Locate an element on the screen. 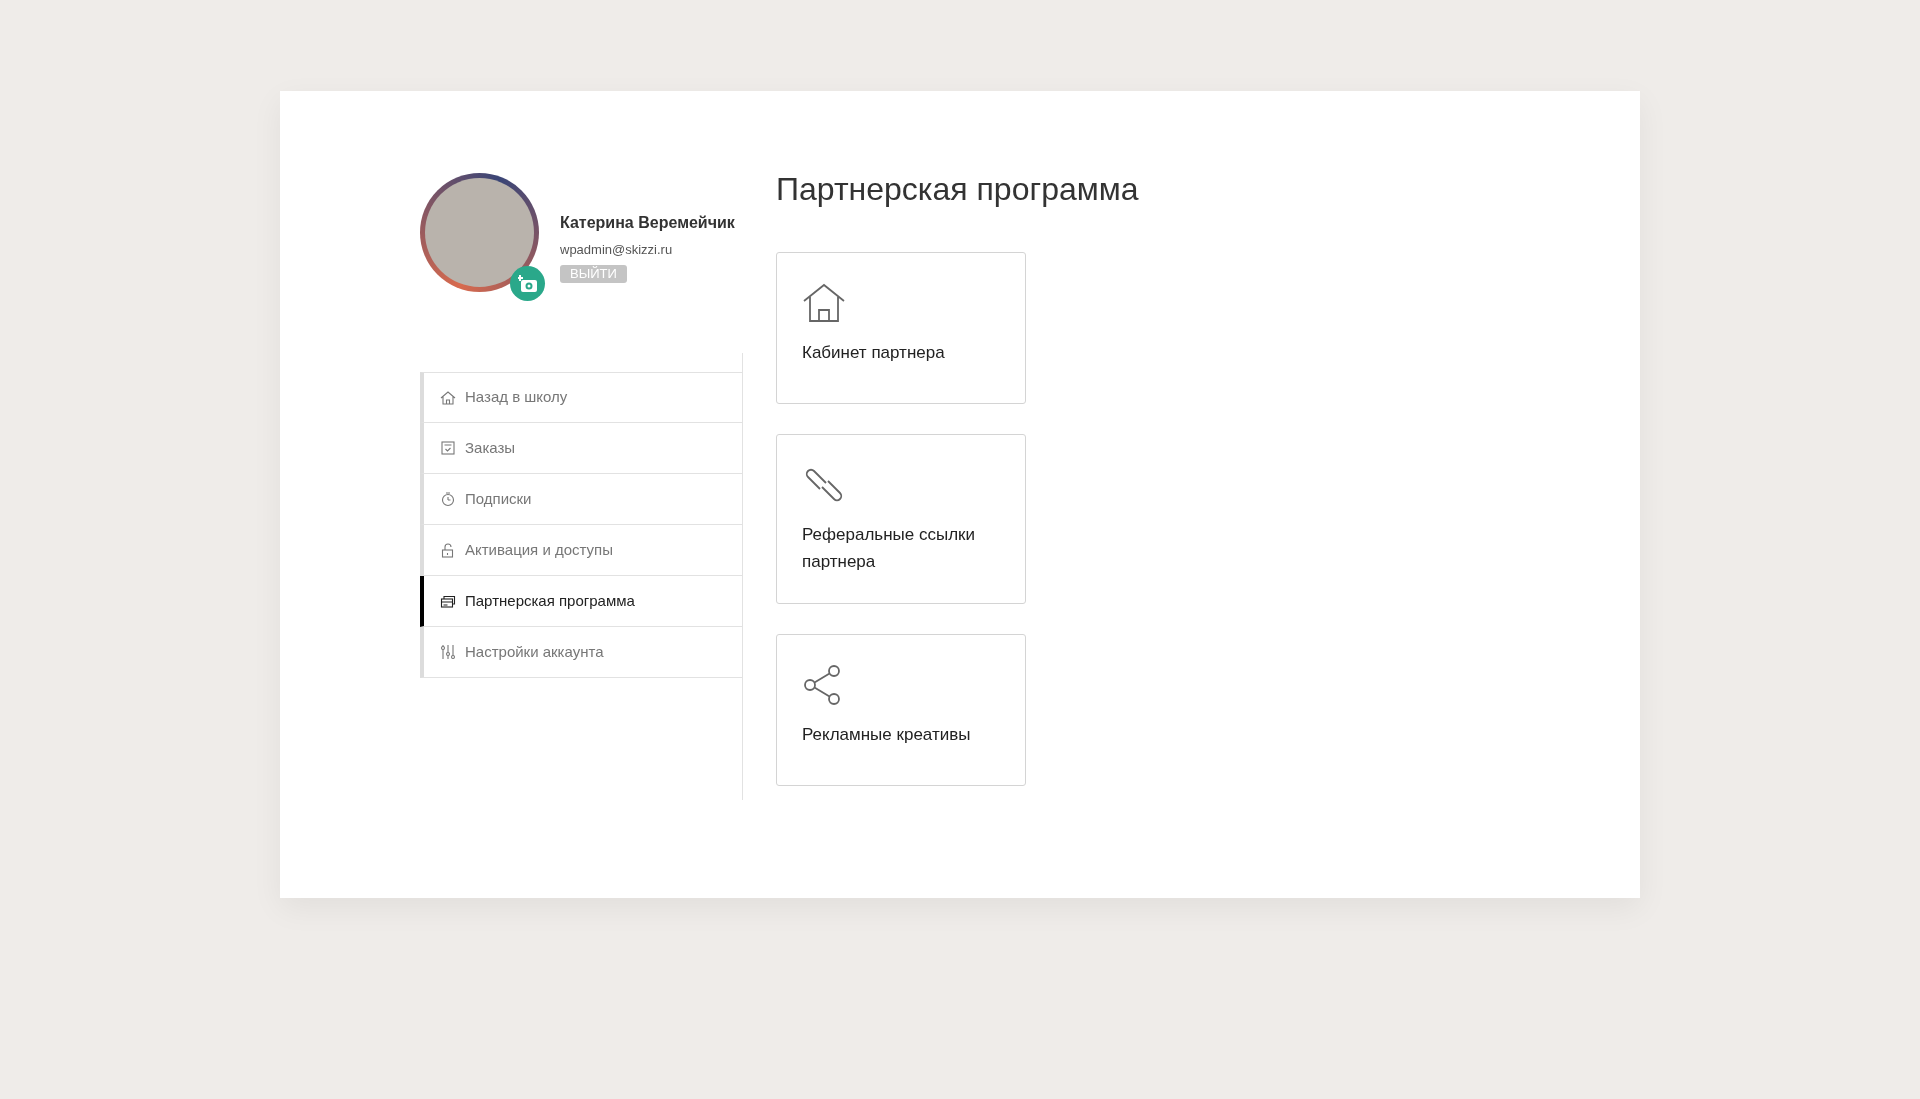 Image resolution: width=1920 pixels, height=1099 pixels. menu-item: Активация и доступы is located at coordinates (581, 550).